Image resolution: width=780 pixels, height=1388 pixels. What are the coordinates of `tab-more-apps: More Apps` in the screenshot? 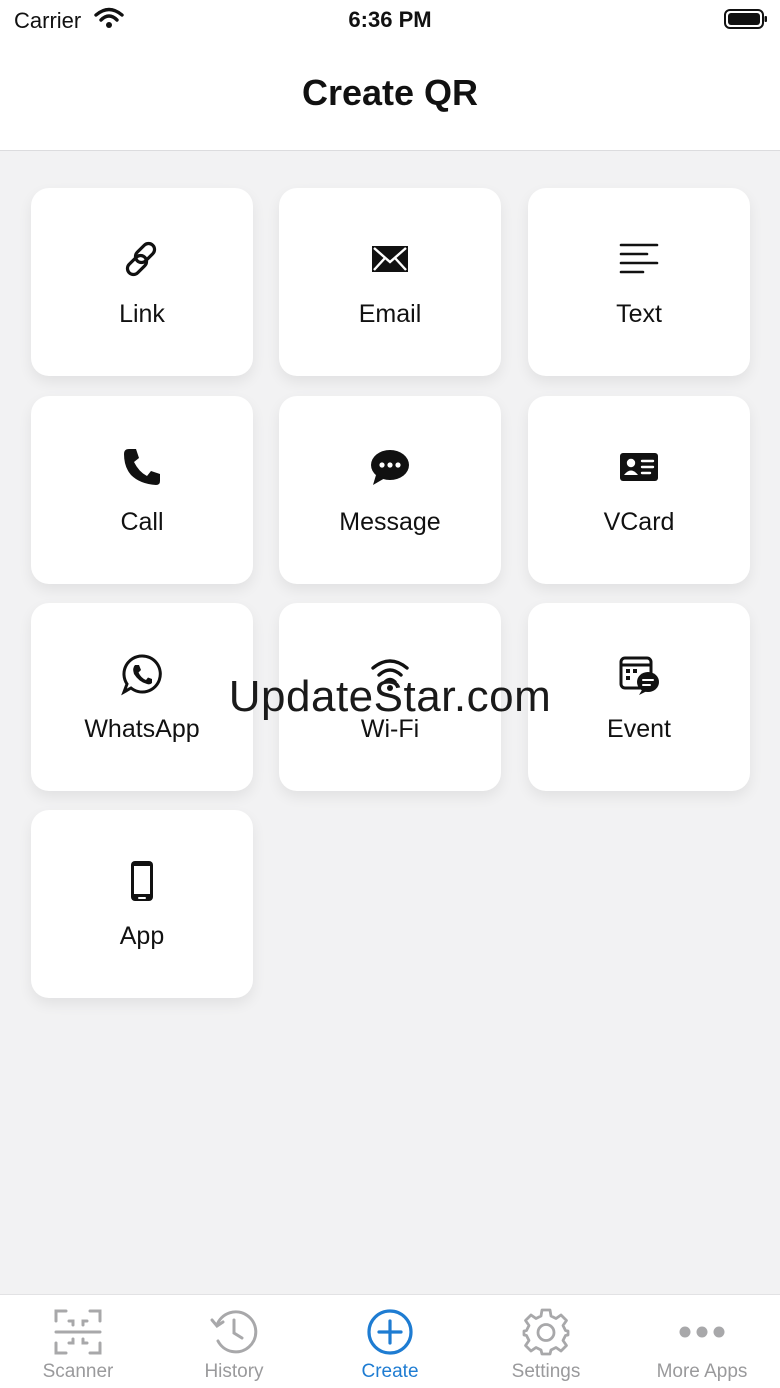 It's located at (702, 1341).